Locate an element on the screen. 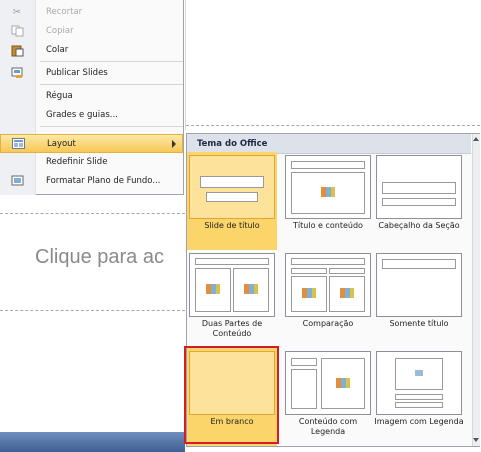  status-bar is located at coordinates (92, 442).